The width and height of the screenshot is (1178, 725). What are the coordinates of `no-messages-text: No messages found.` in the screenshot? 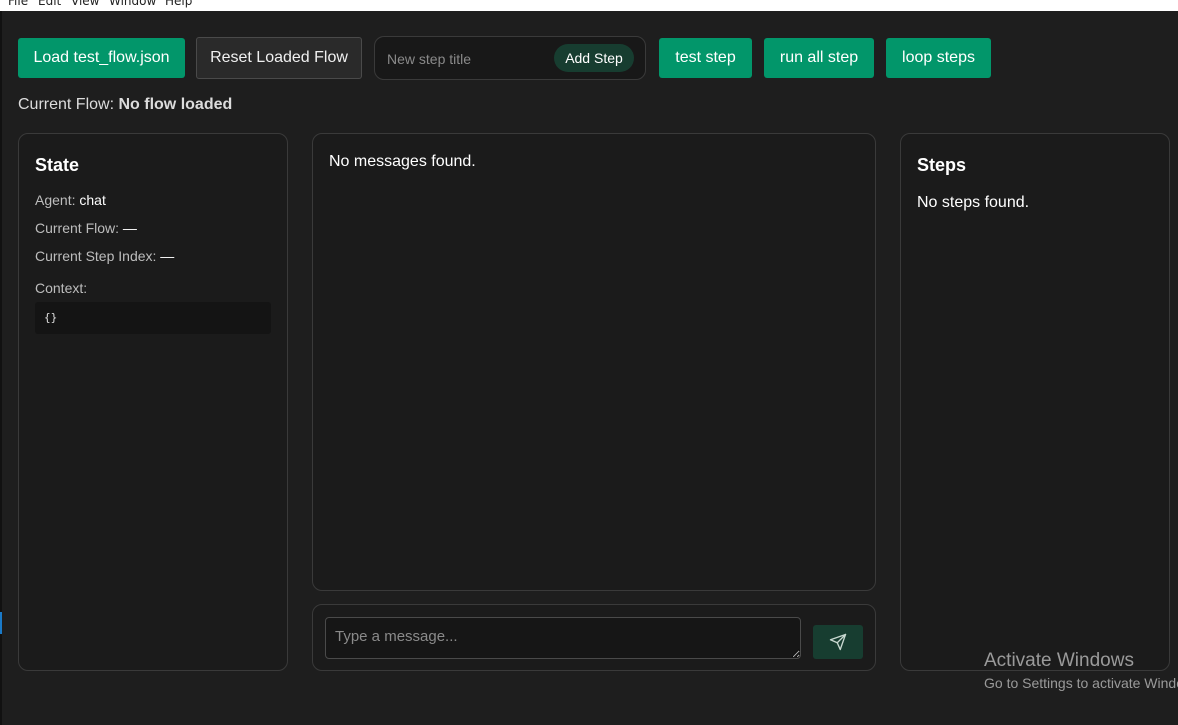 It's located at (402, 161).